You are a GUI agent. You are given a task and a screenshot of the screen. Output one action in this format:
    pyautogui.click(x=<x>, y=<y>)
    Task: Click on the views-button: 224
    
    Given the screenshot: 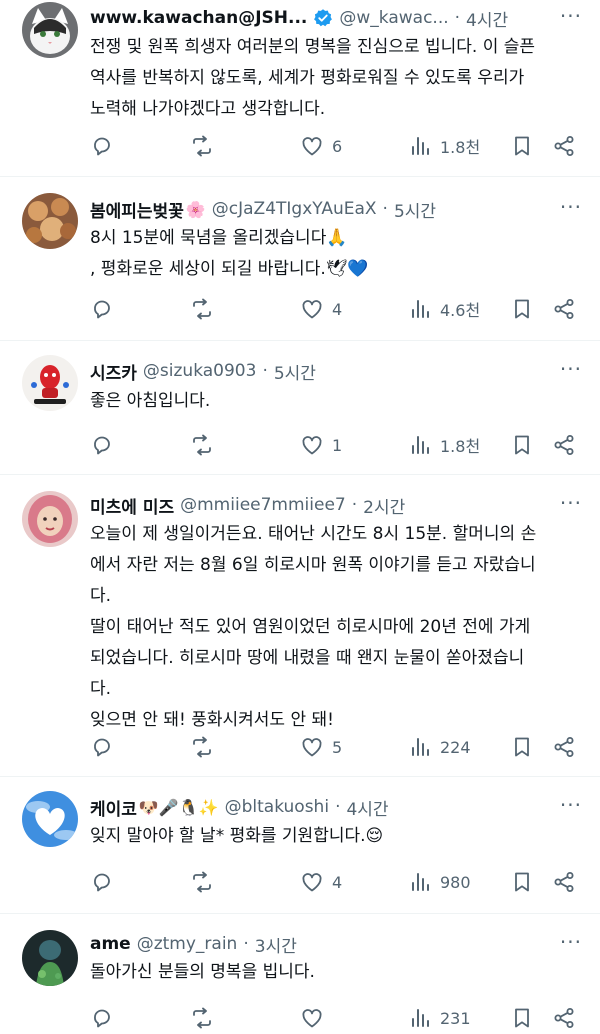 What is the action you would take?
    pyautogui.click(x=439, y=747)
    